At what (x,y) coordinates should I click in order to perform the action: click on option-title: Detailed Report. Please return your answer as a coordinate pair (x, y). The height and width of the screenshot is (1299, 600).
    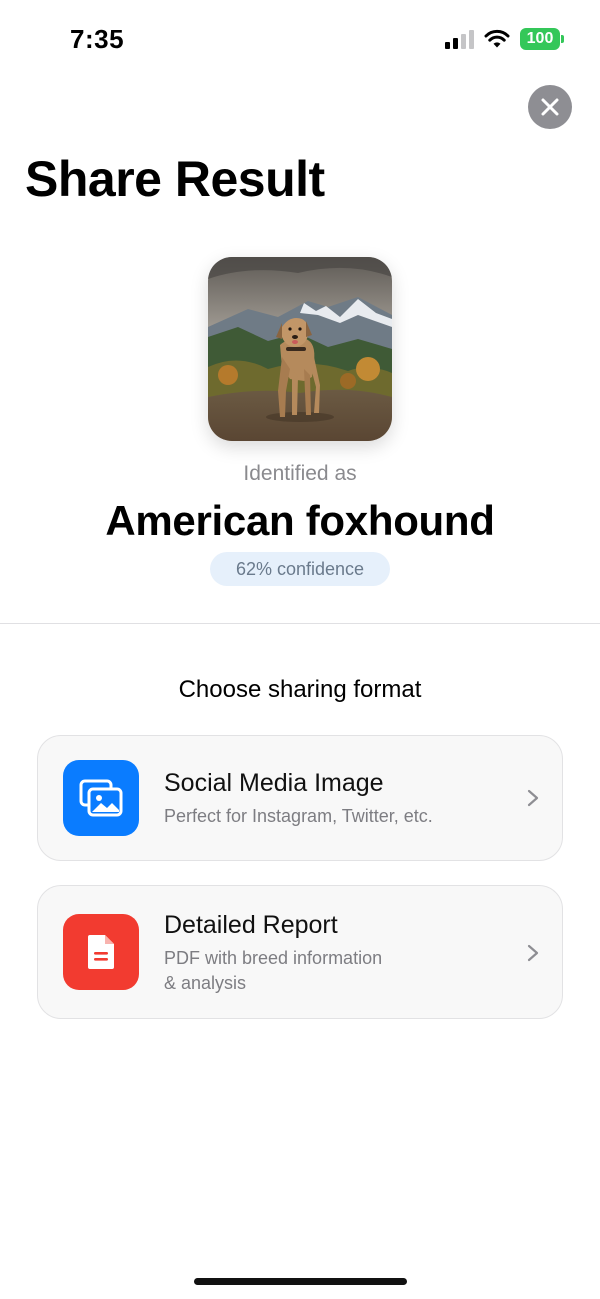
    Looking at the image, I should click on (251, 925).